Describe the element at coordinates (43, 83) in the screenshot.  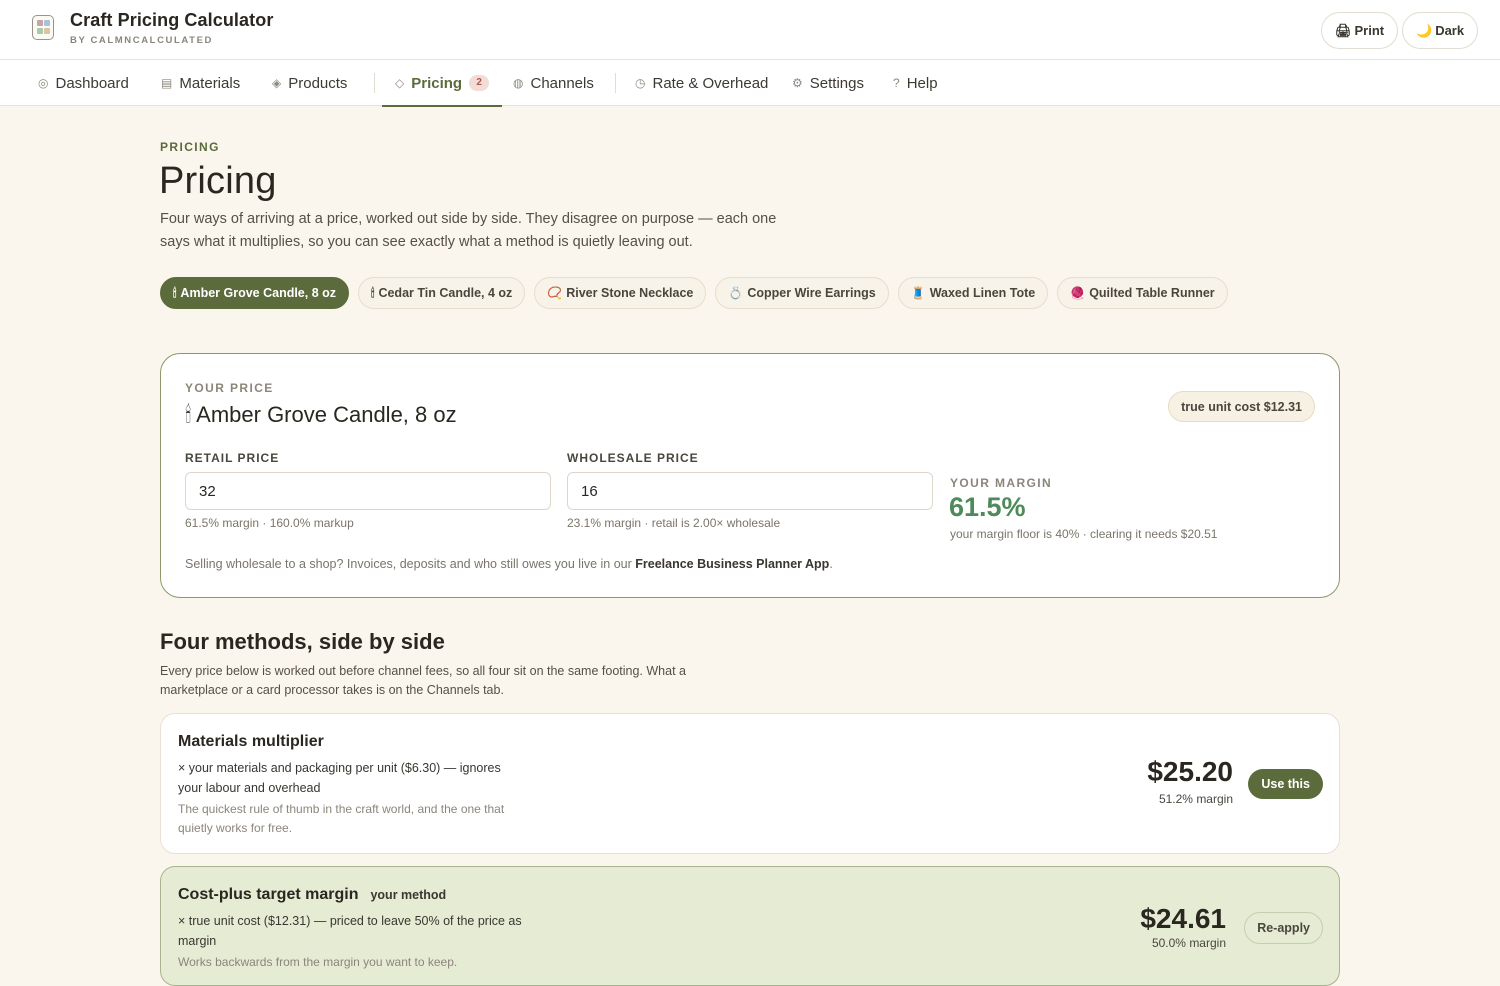
I see `dashboard-icon: ◎` at that location.